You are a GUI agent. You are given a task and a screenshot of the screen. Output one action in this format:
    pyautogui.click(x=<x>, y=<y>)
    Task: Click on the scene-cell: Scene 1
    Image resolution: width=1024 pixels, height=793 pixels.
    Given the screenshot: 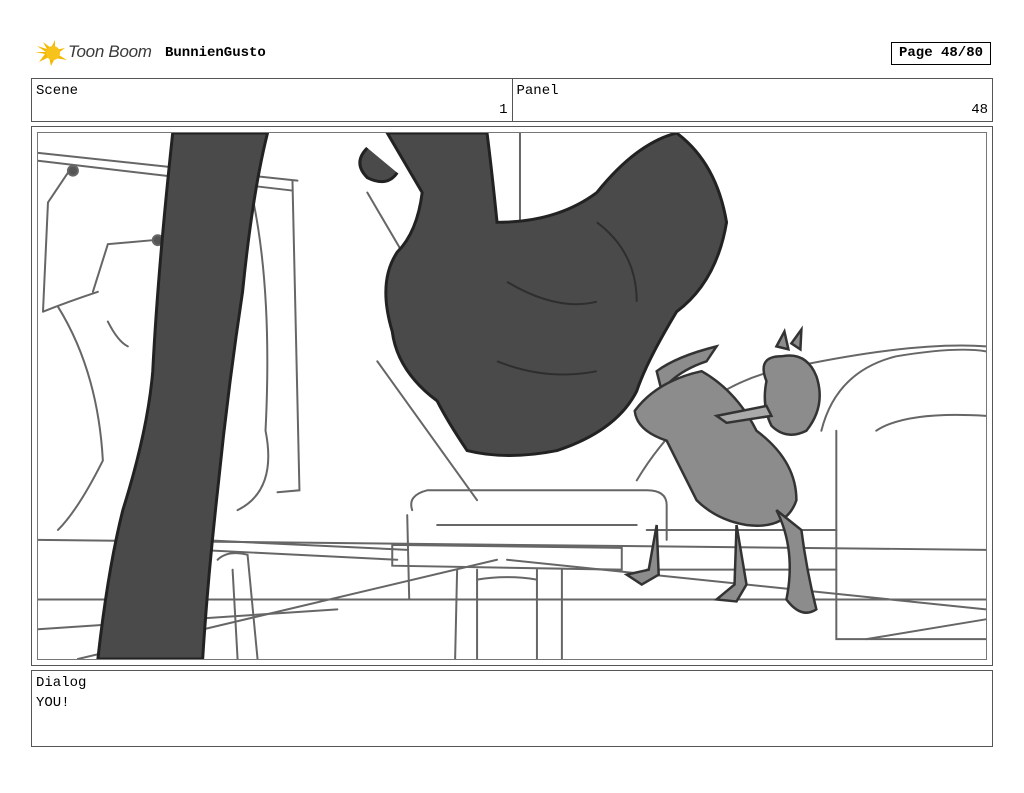 What is the action you would take?
    pyautogui.click(x=272, y=100)
    